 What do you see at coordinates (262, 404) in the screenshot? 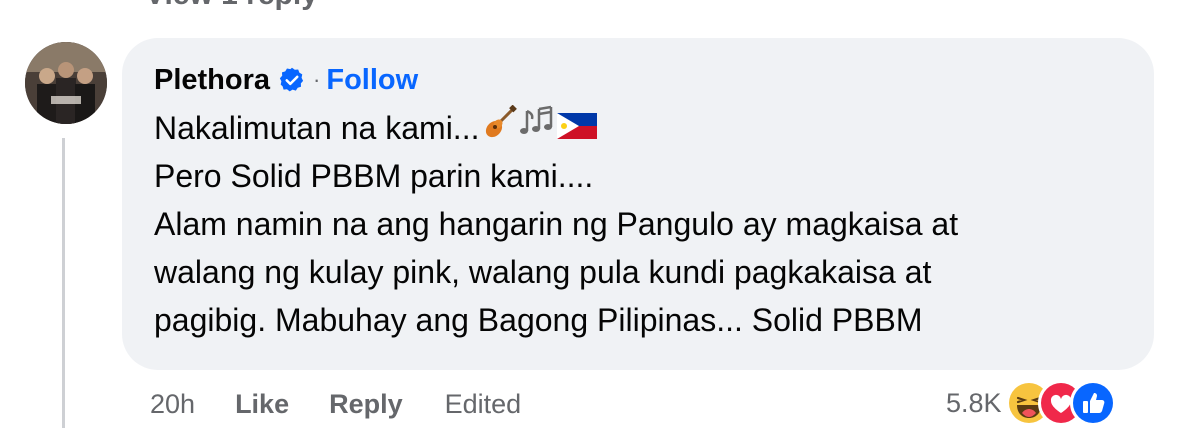
I see `like-button: Like` at bounding box center [262, 404].